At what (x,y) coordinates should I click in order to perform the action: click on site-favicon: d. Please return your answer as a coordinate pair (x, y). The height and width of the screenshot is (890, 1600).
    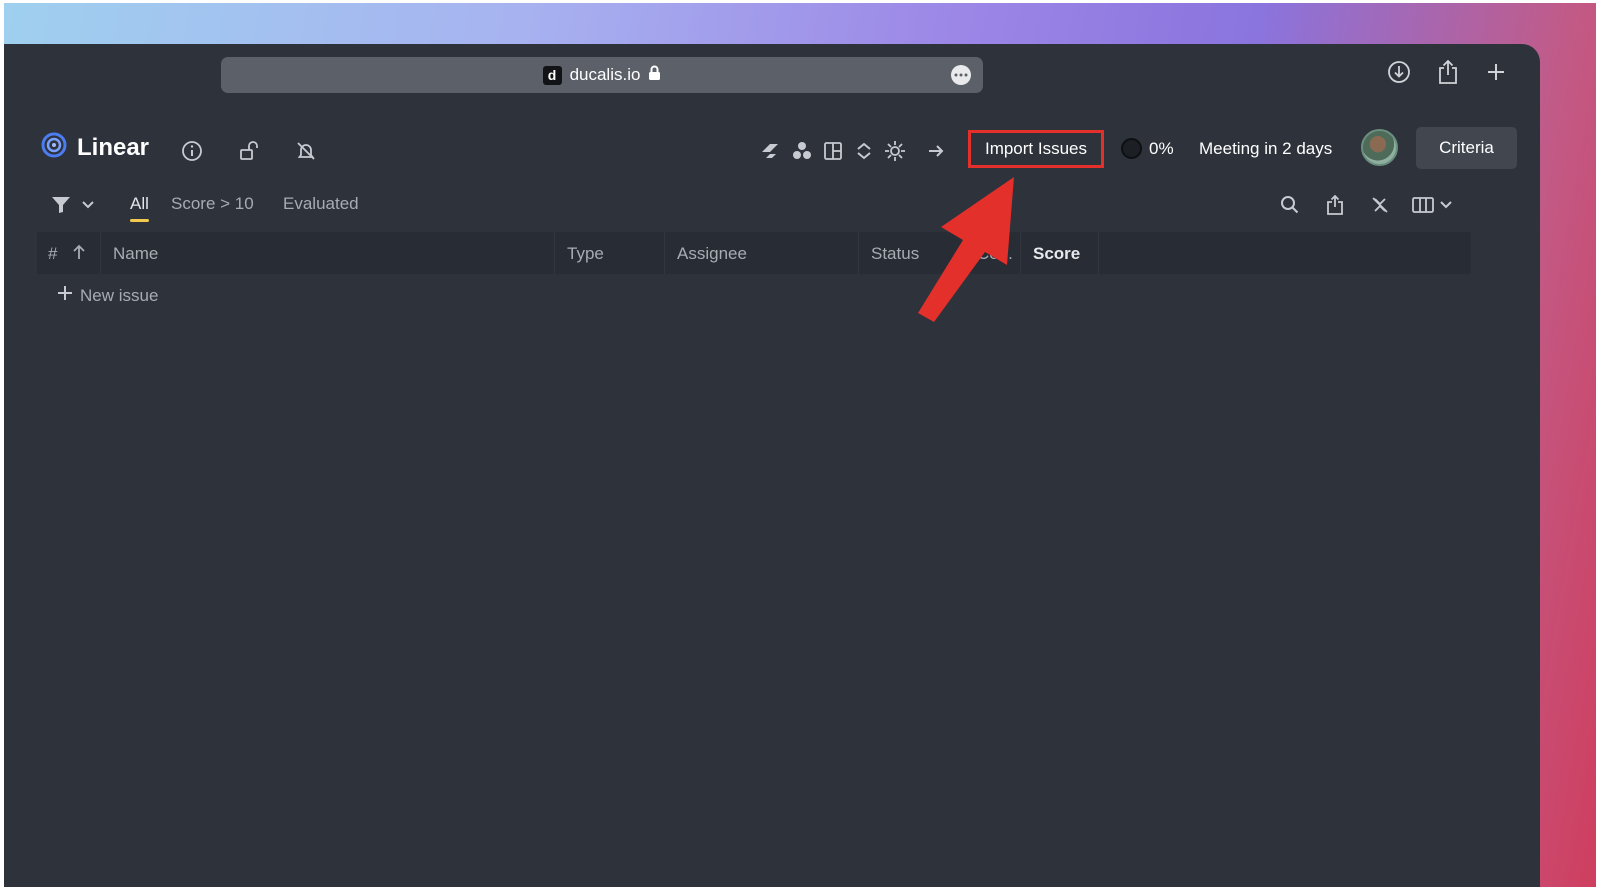
    Looking at the image, I should click on (552, 75).